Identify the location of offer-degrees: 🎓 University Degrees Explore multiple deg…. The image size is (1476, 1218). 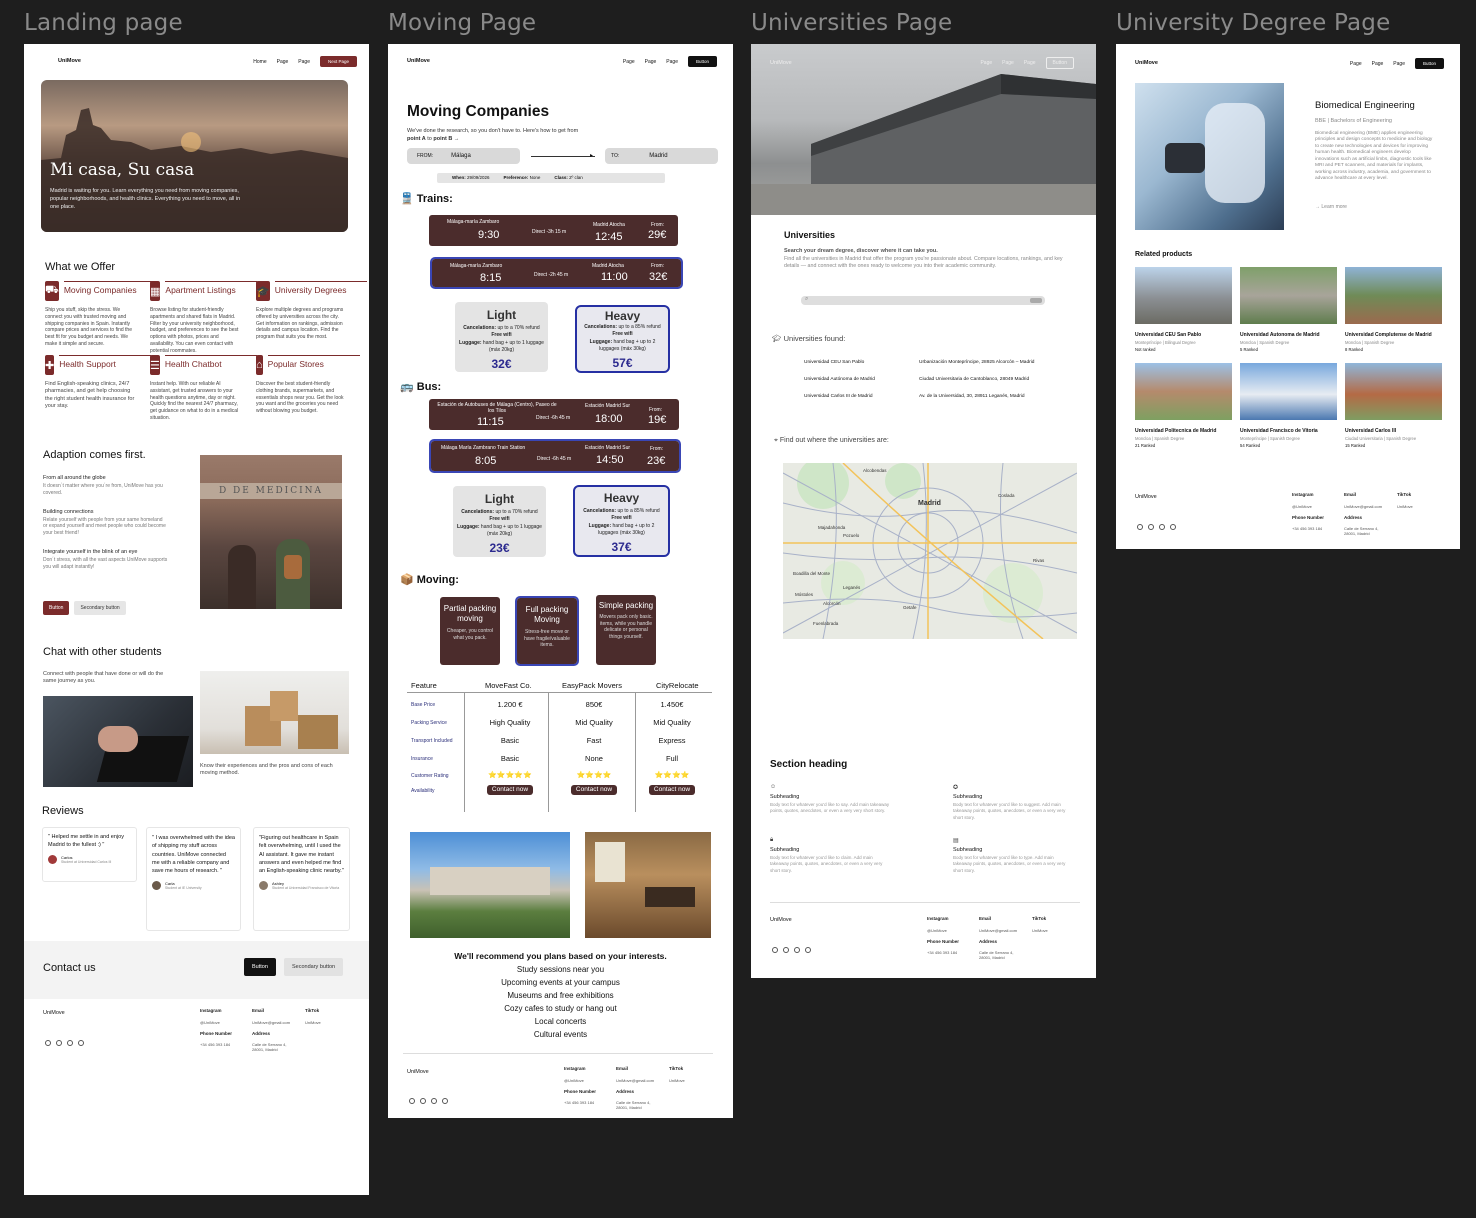
(311, 311).